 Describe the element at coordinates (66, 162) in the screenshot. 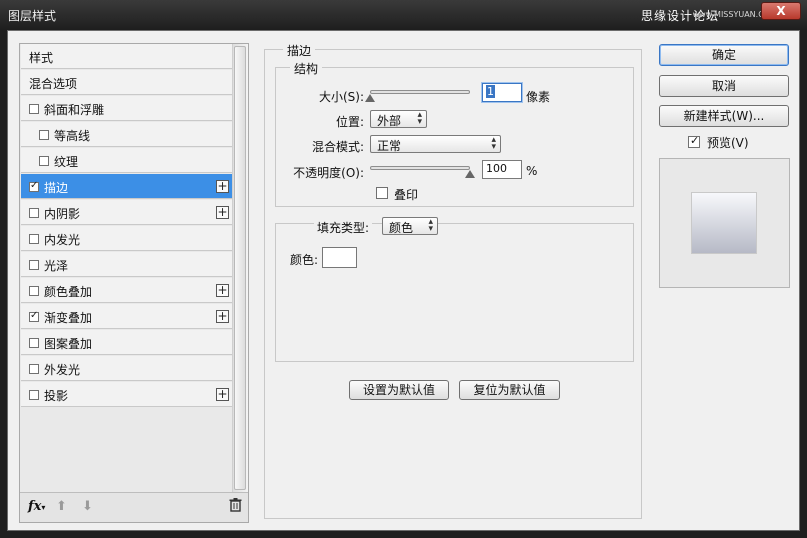

I see `style-item-label: 纹理` at that location.